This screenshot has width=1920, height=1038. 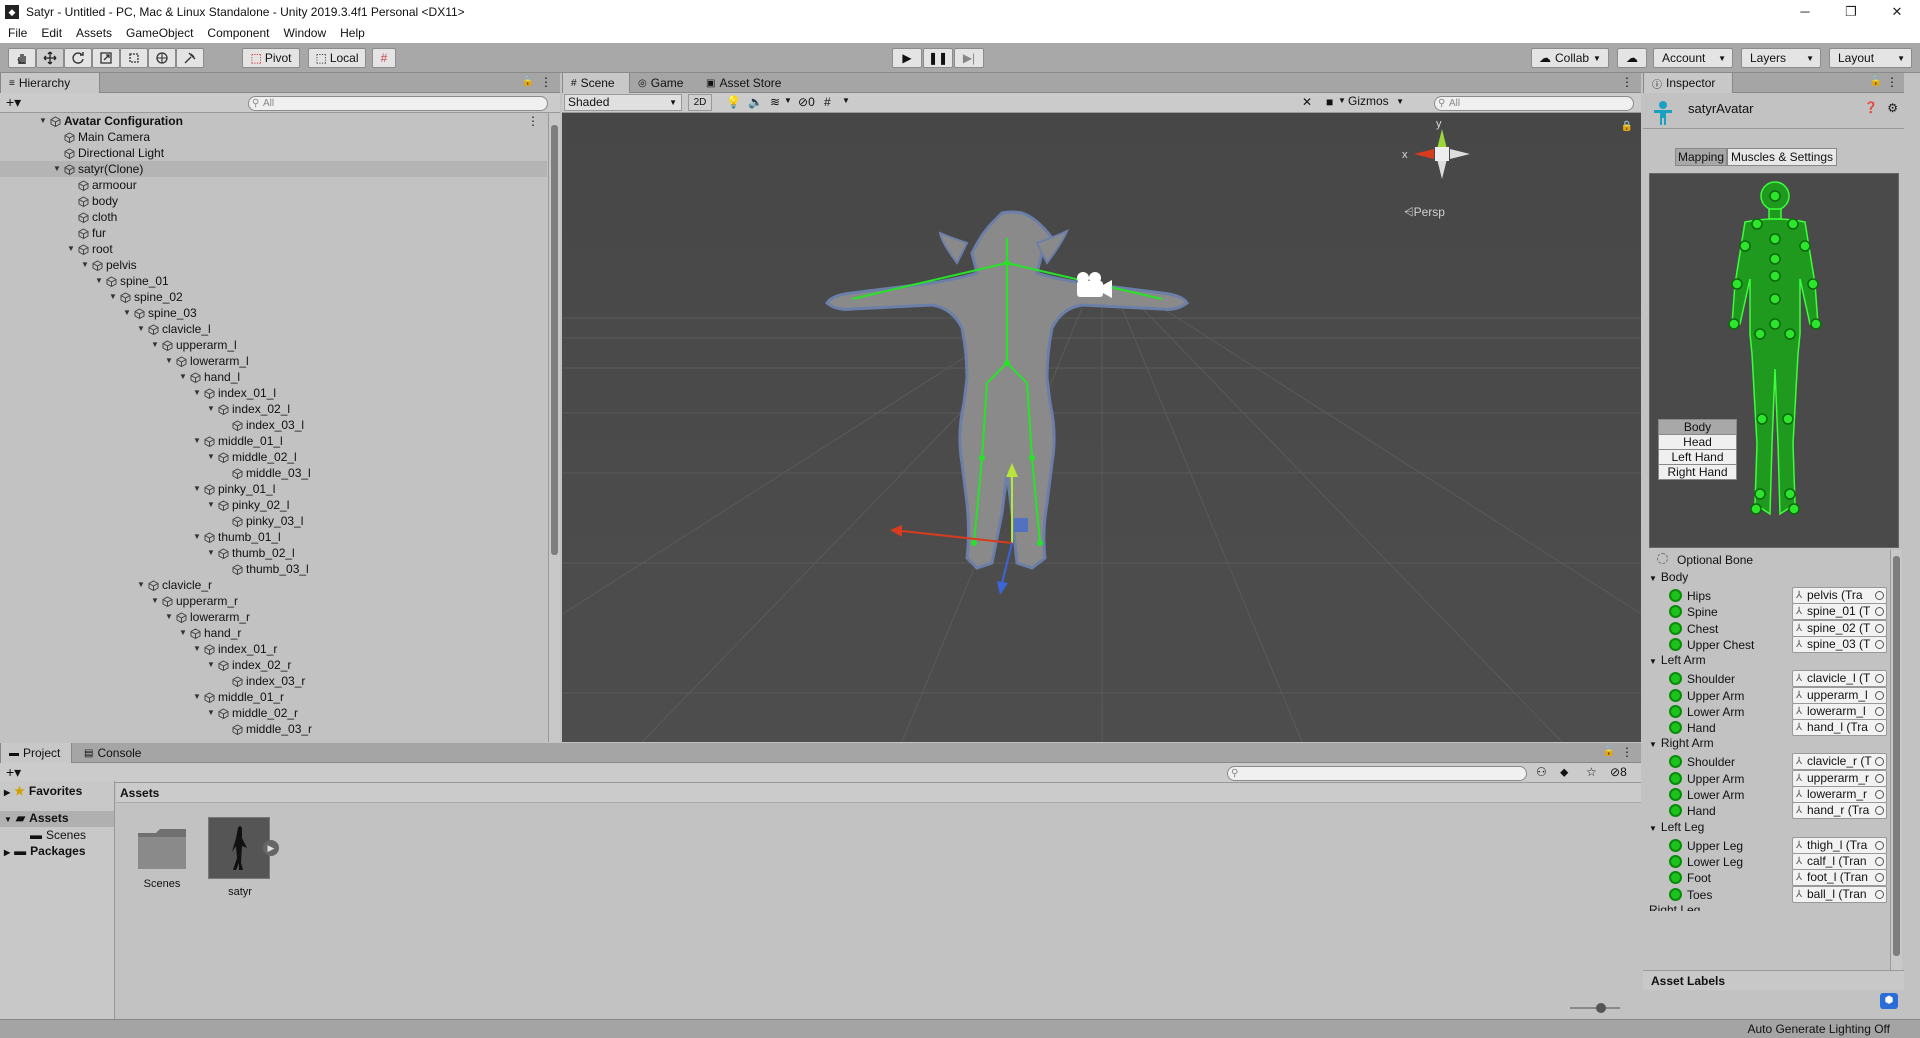 What do you see at coordinates (1618, 772) in the screenshot?
I see `hidden-packages-counter: ⊘8` at bounding box center [1618, 772].